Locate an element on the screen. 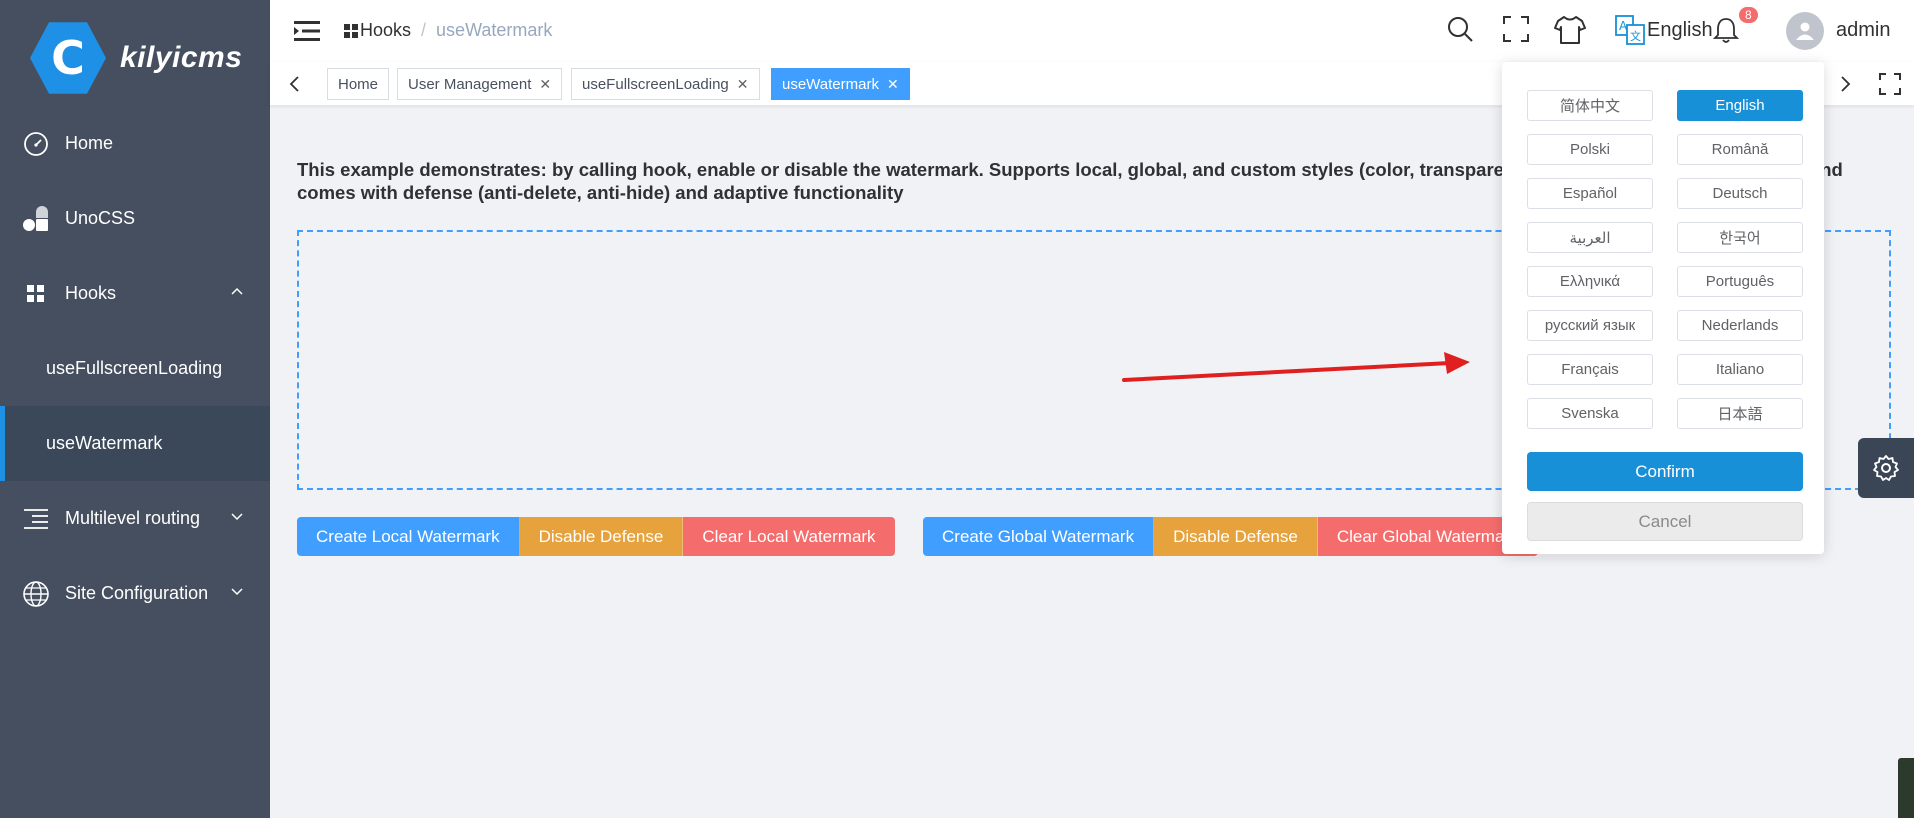 The height and width of the screenshot is (818, 1914). chevron-left-icon is located at coordinates (295, 84).